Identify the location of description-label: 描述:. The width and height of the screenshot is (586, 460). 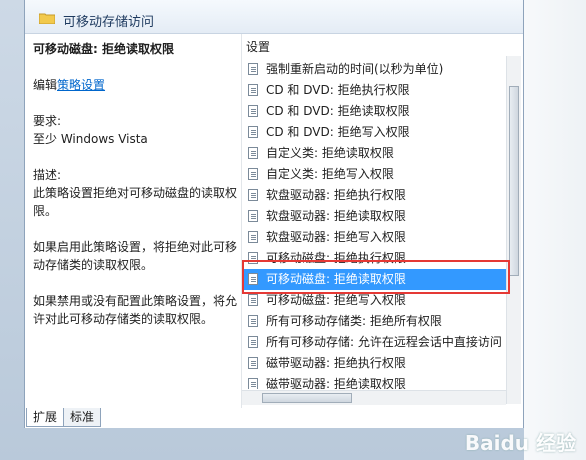
(47, 175).